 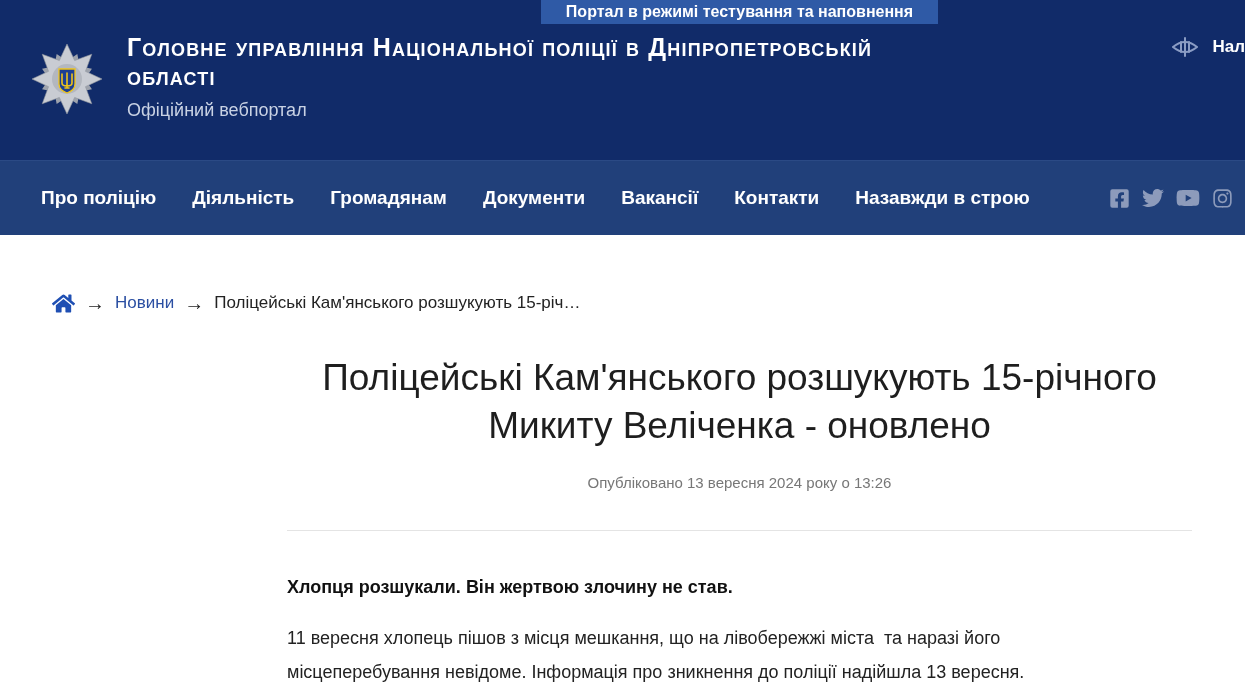 I want to click on facebook-icon, so click(x=1119, y=198).